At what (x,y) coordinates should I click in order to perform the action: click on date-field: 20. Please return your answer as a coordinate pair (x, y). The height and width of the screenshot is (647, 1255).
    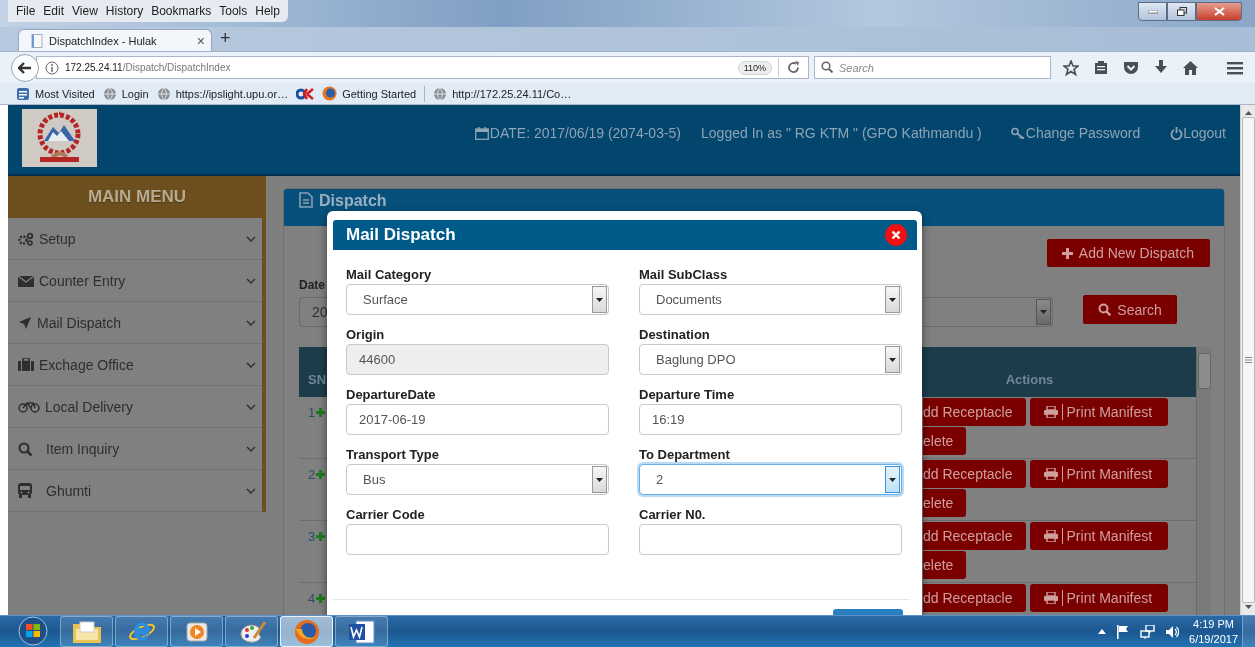
    Looking at the image, I should click on (313, 312).